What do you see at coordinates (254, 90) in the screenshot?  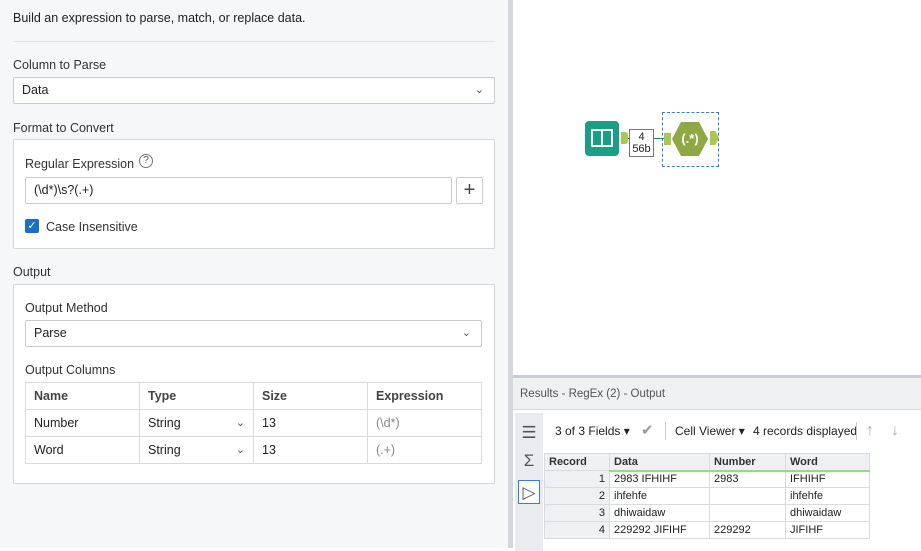 I see `column-to-parse-select: Data ⌄` at bounding box center [254, 90].